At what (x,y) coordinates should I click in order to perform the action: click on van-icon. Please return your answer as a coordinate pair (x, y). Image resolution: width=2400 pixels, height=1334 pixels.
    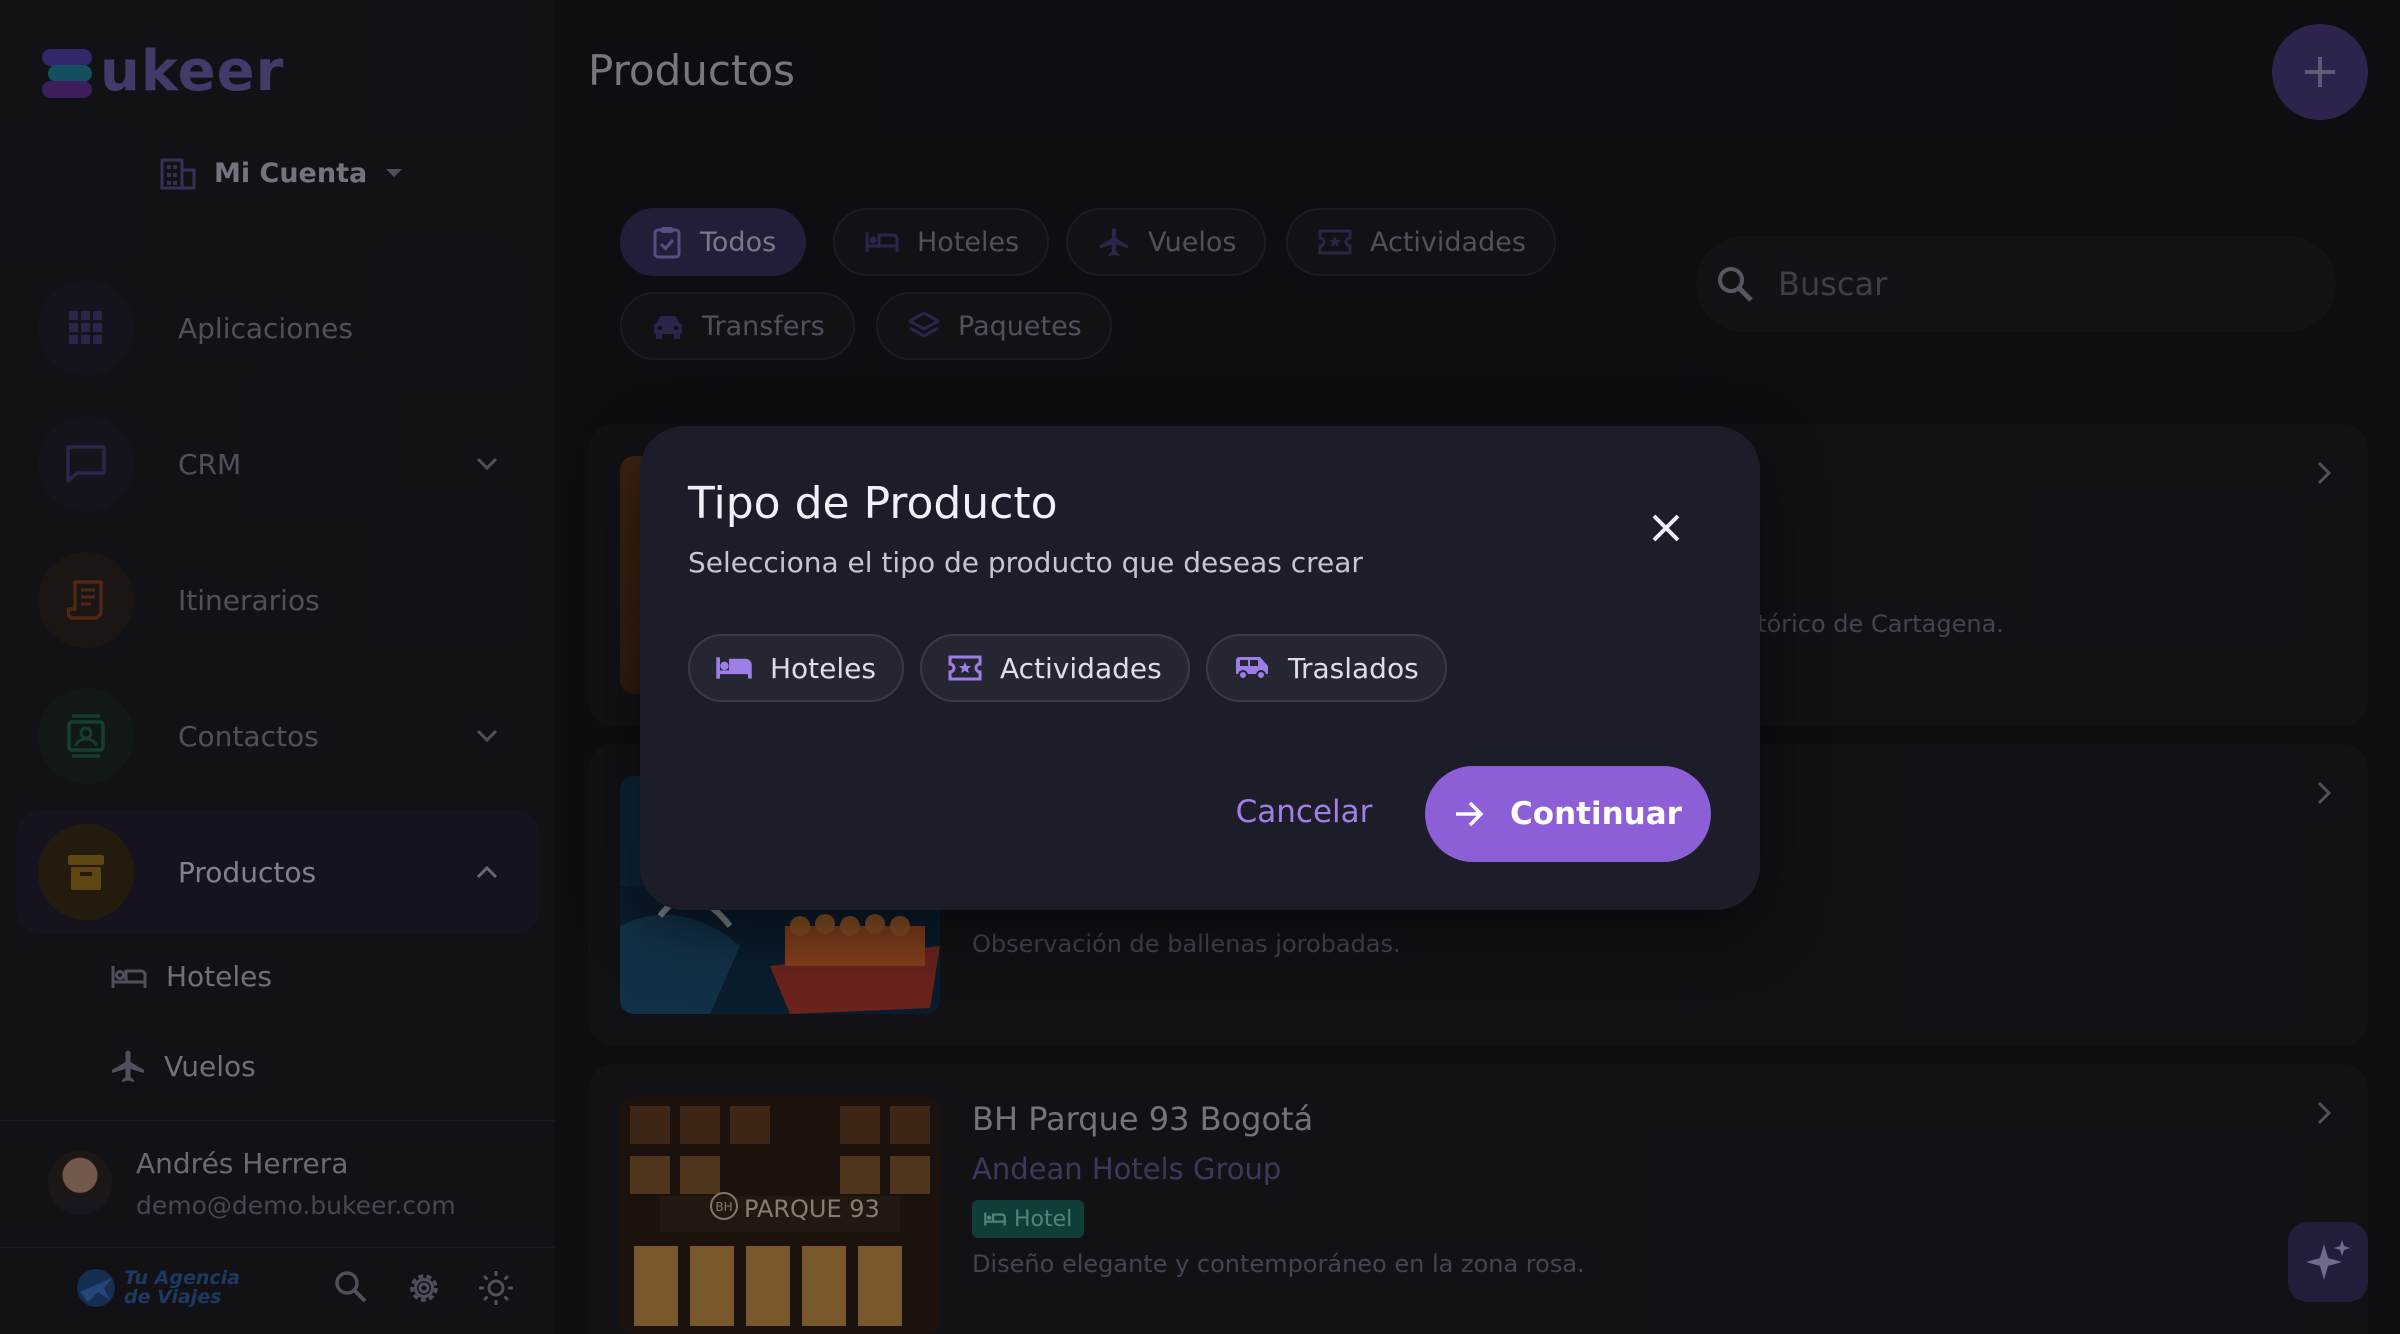
    Looking at the image, I should click on (1252, 668).